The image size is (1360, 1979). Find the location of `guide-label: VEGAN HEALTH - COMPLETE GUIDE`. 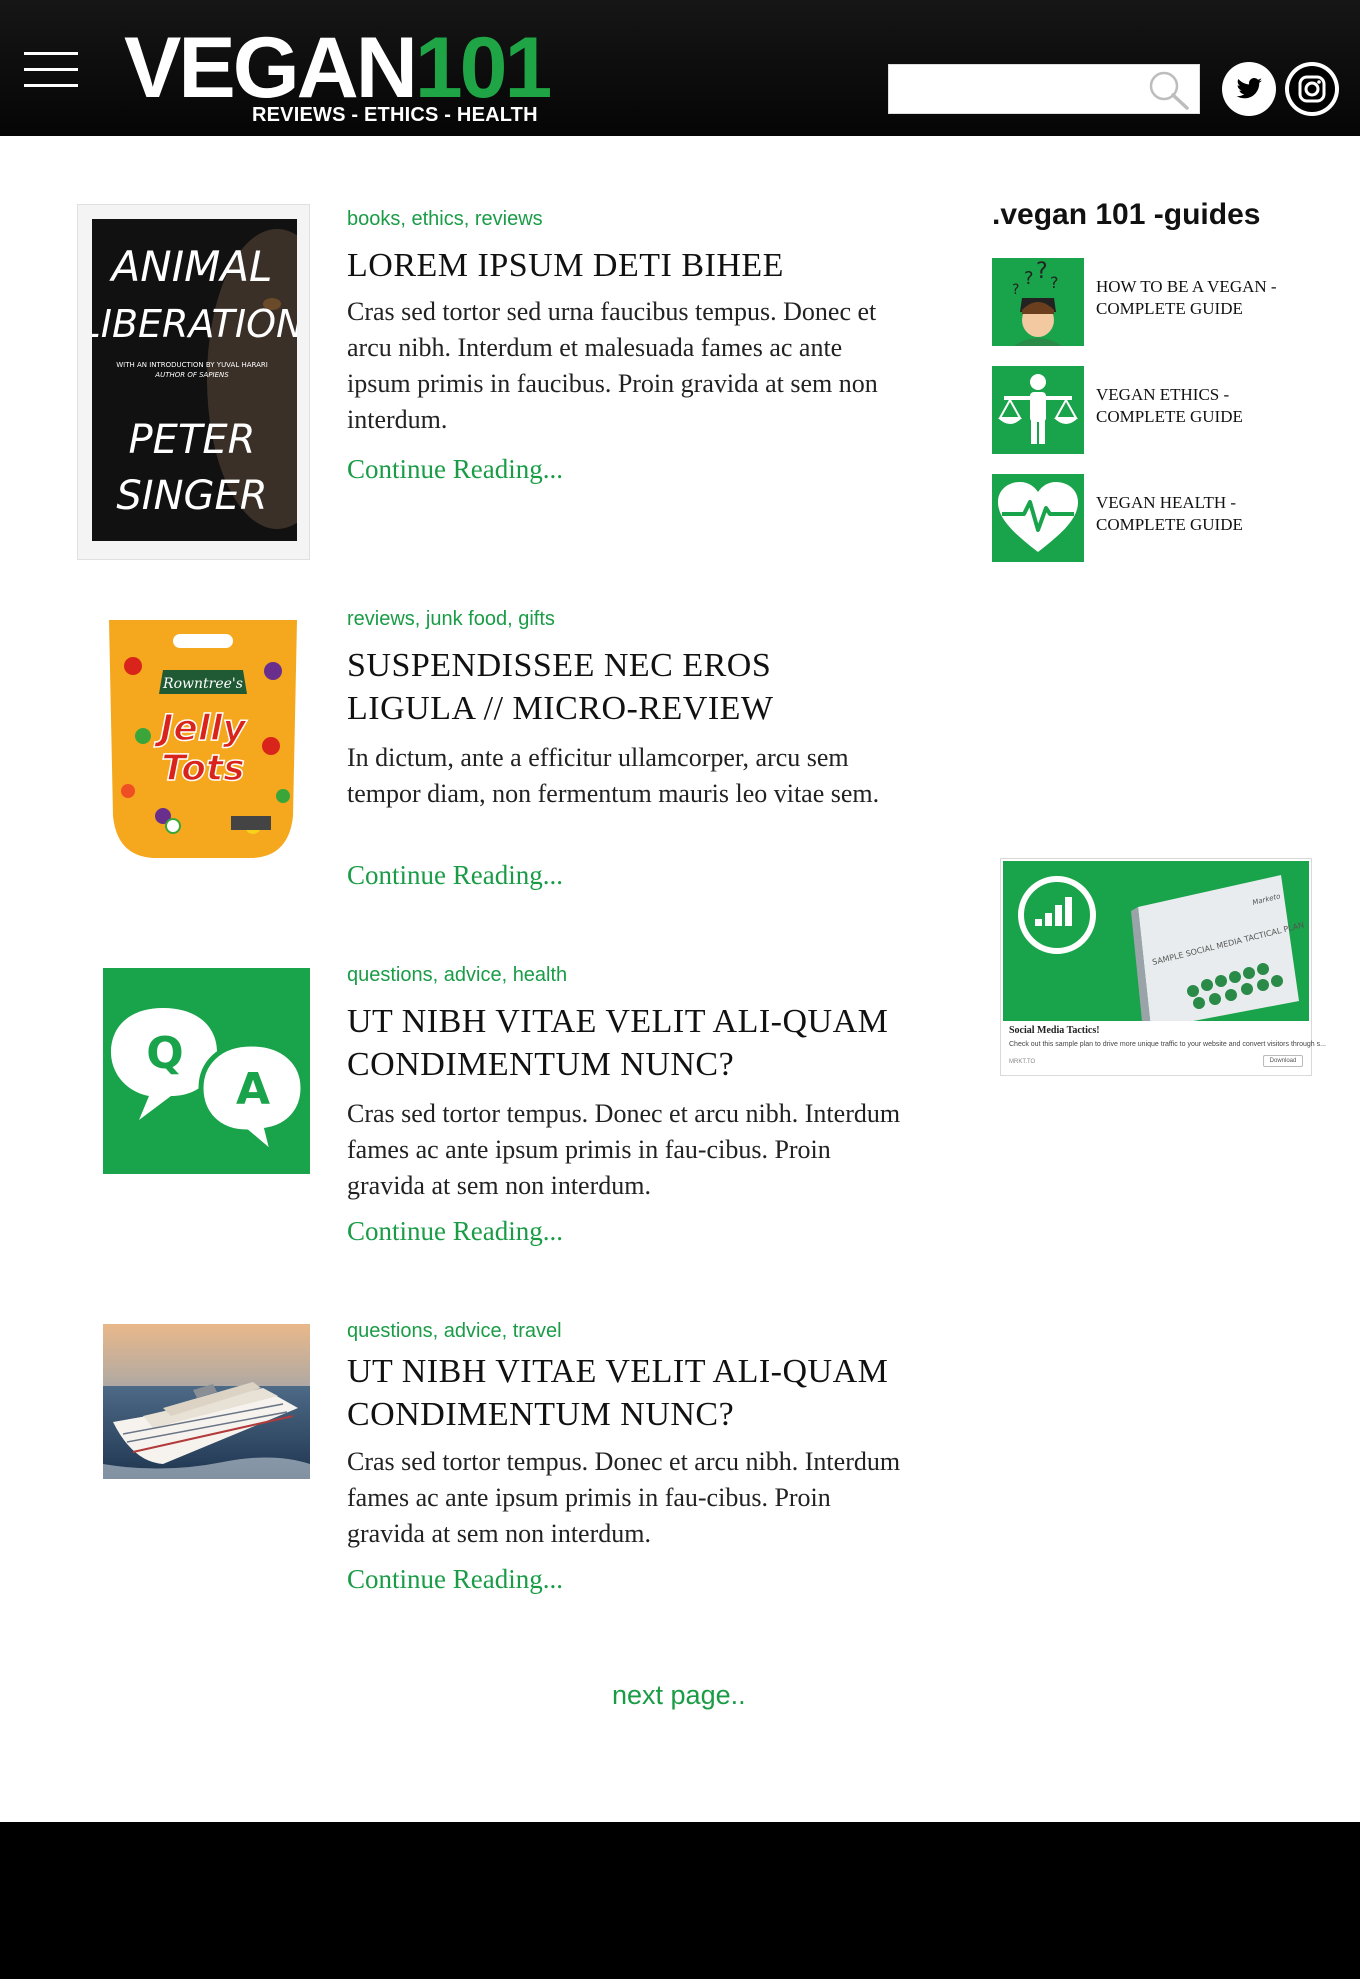

guide-label: VEGAN HEALTH - COMPLETE GUIDE is located at coordinates (1169, 513).